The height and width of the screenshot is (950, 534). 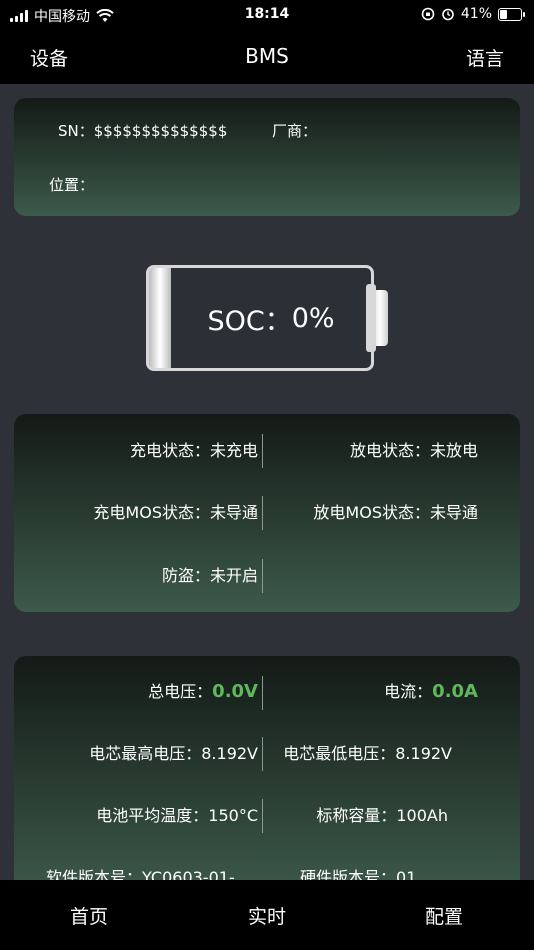 I want to click on antitheft-label: 防盗：, so click(x=185, y=575).